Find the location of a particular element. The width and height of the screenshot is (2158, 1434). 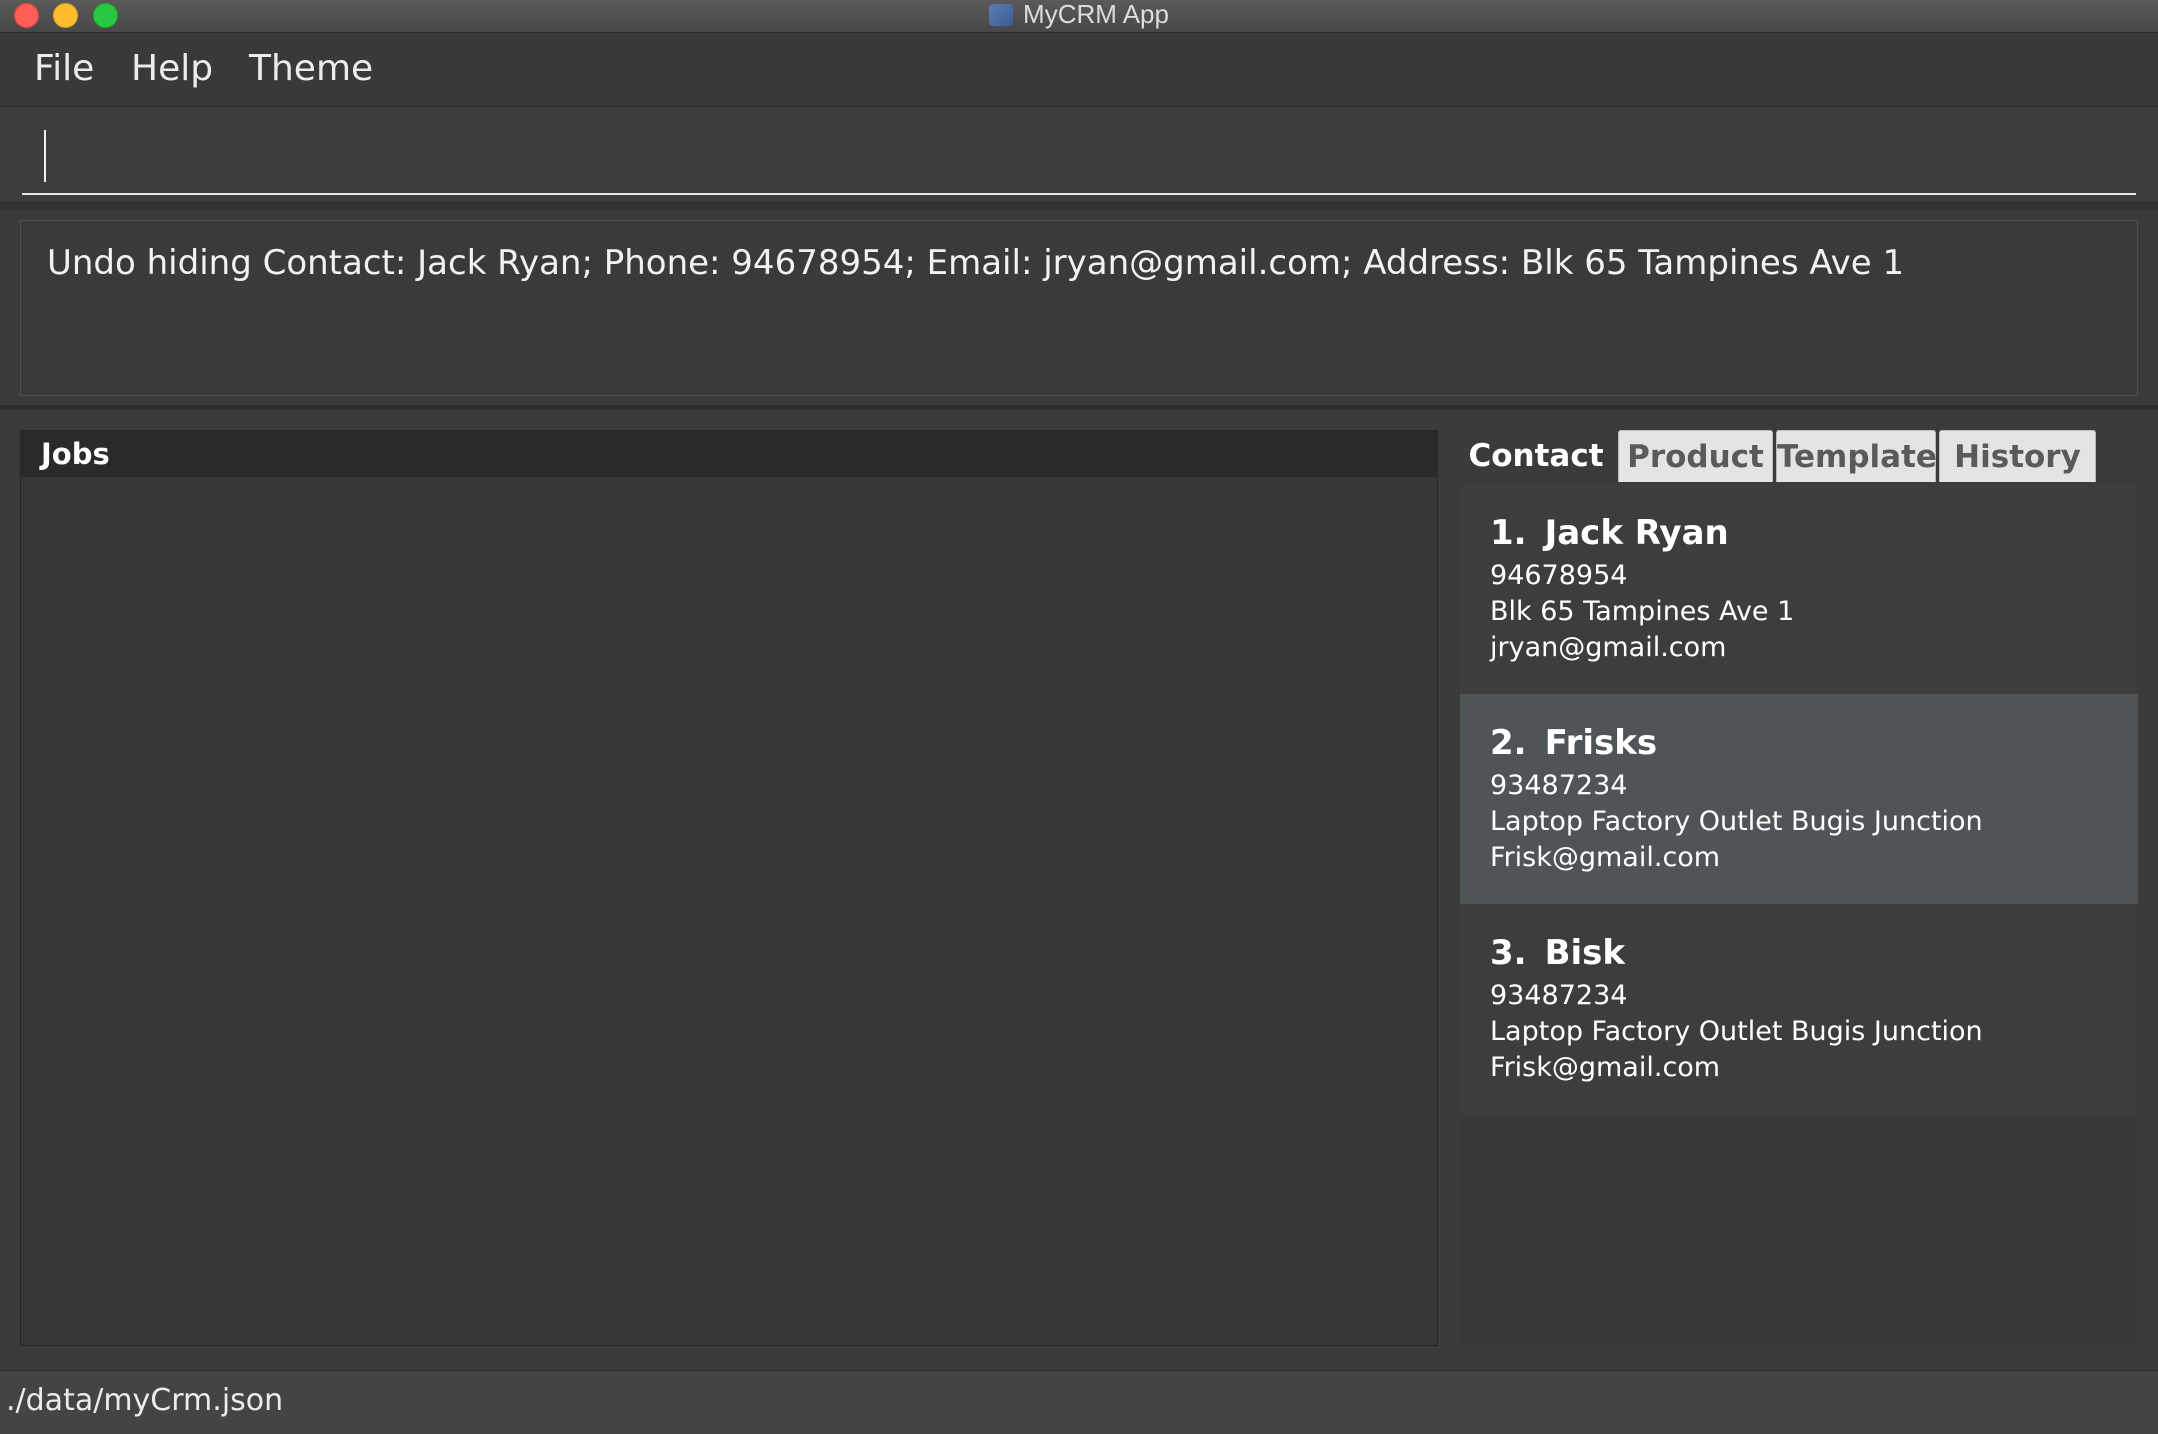

window-title: MyCRM App is located at coordinates (1079, 15).